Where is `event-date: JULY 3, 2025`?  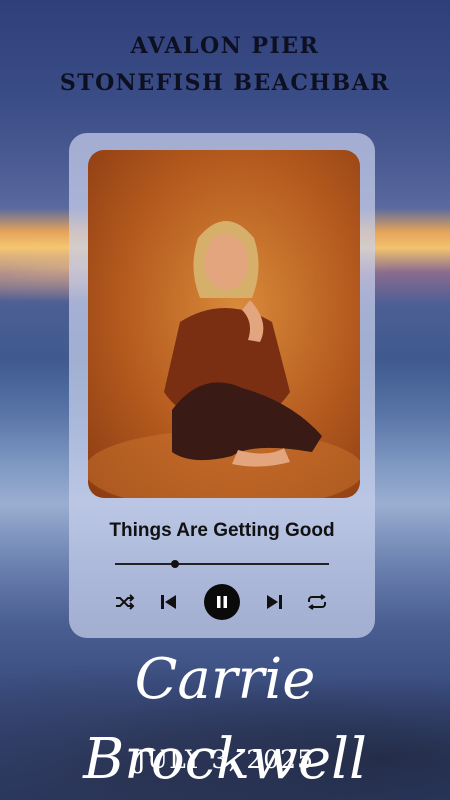 event-date: JULY 3, 2025 is located at coordinates (225, 759).